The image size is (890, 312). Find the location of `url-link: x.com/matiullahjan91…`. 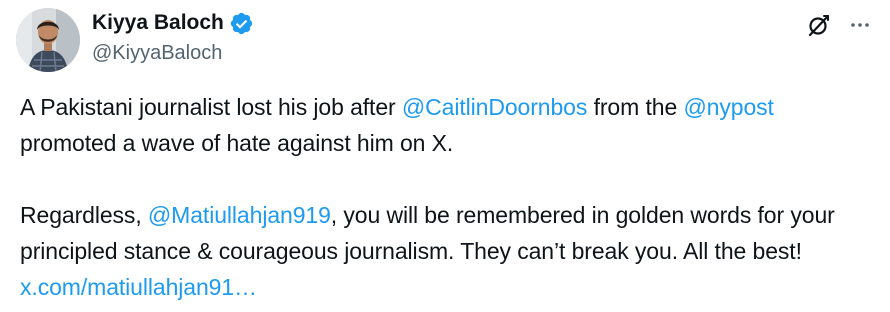

url-link: x.com/matiullahjan91… is located at coordinates (138, 287).